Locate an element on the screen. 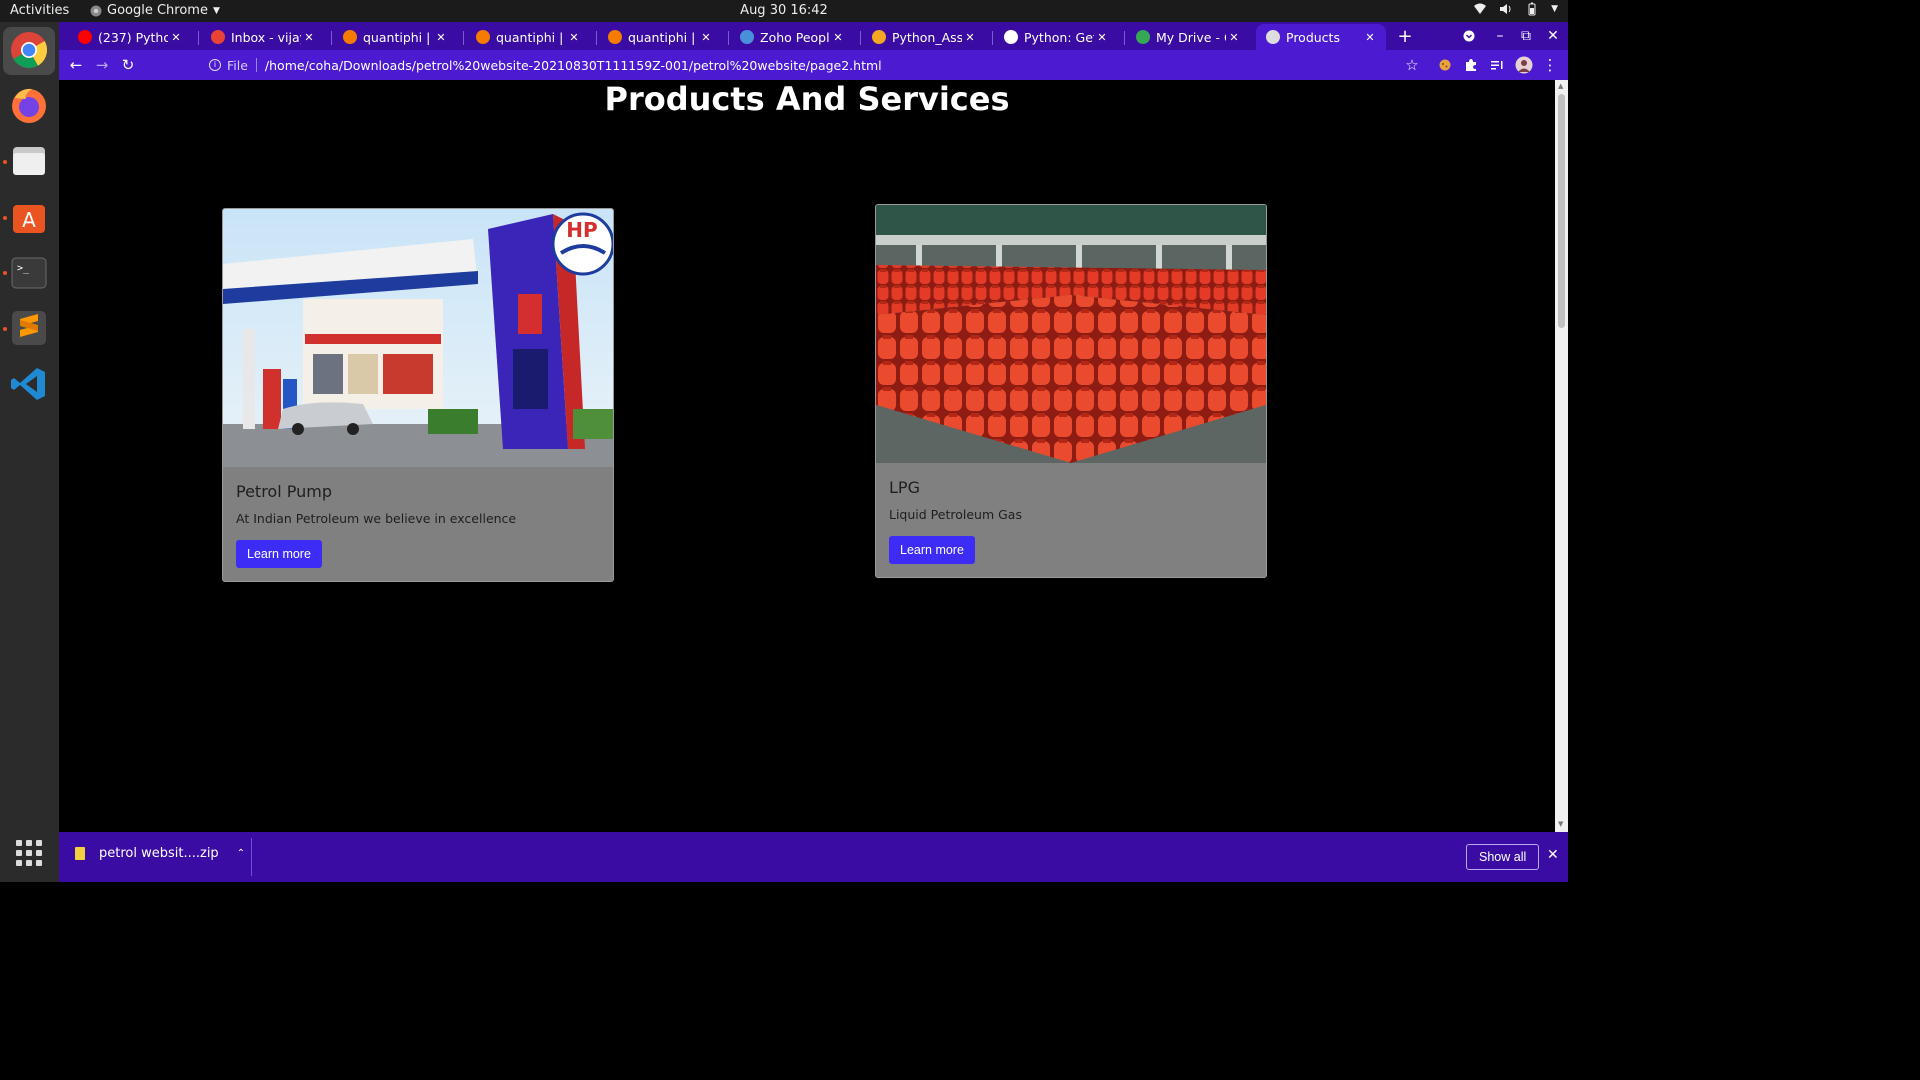  show-applications-icon is located at coordinates (29, 853).